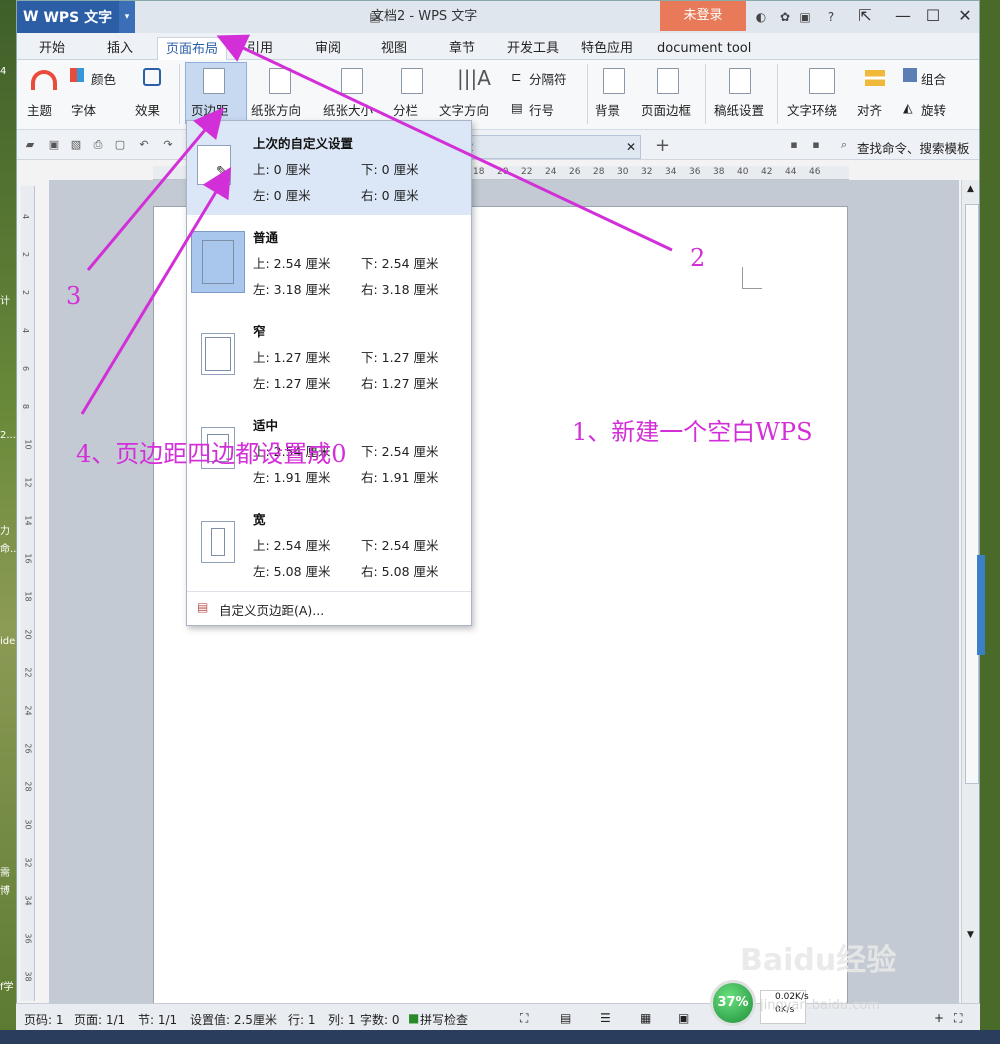 This screenshot has height=1044, width=1000. Describe the element at coordinates (903, 16) in the screenshot. I see `minimize-button: —` at that location.